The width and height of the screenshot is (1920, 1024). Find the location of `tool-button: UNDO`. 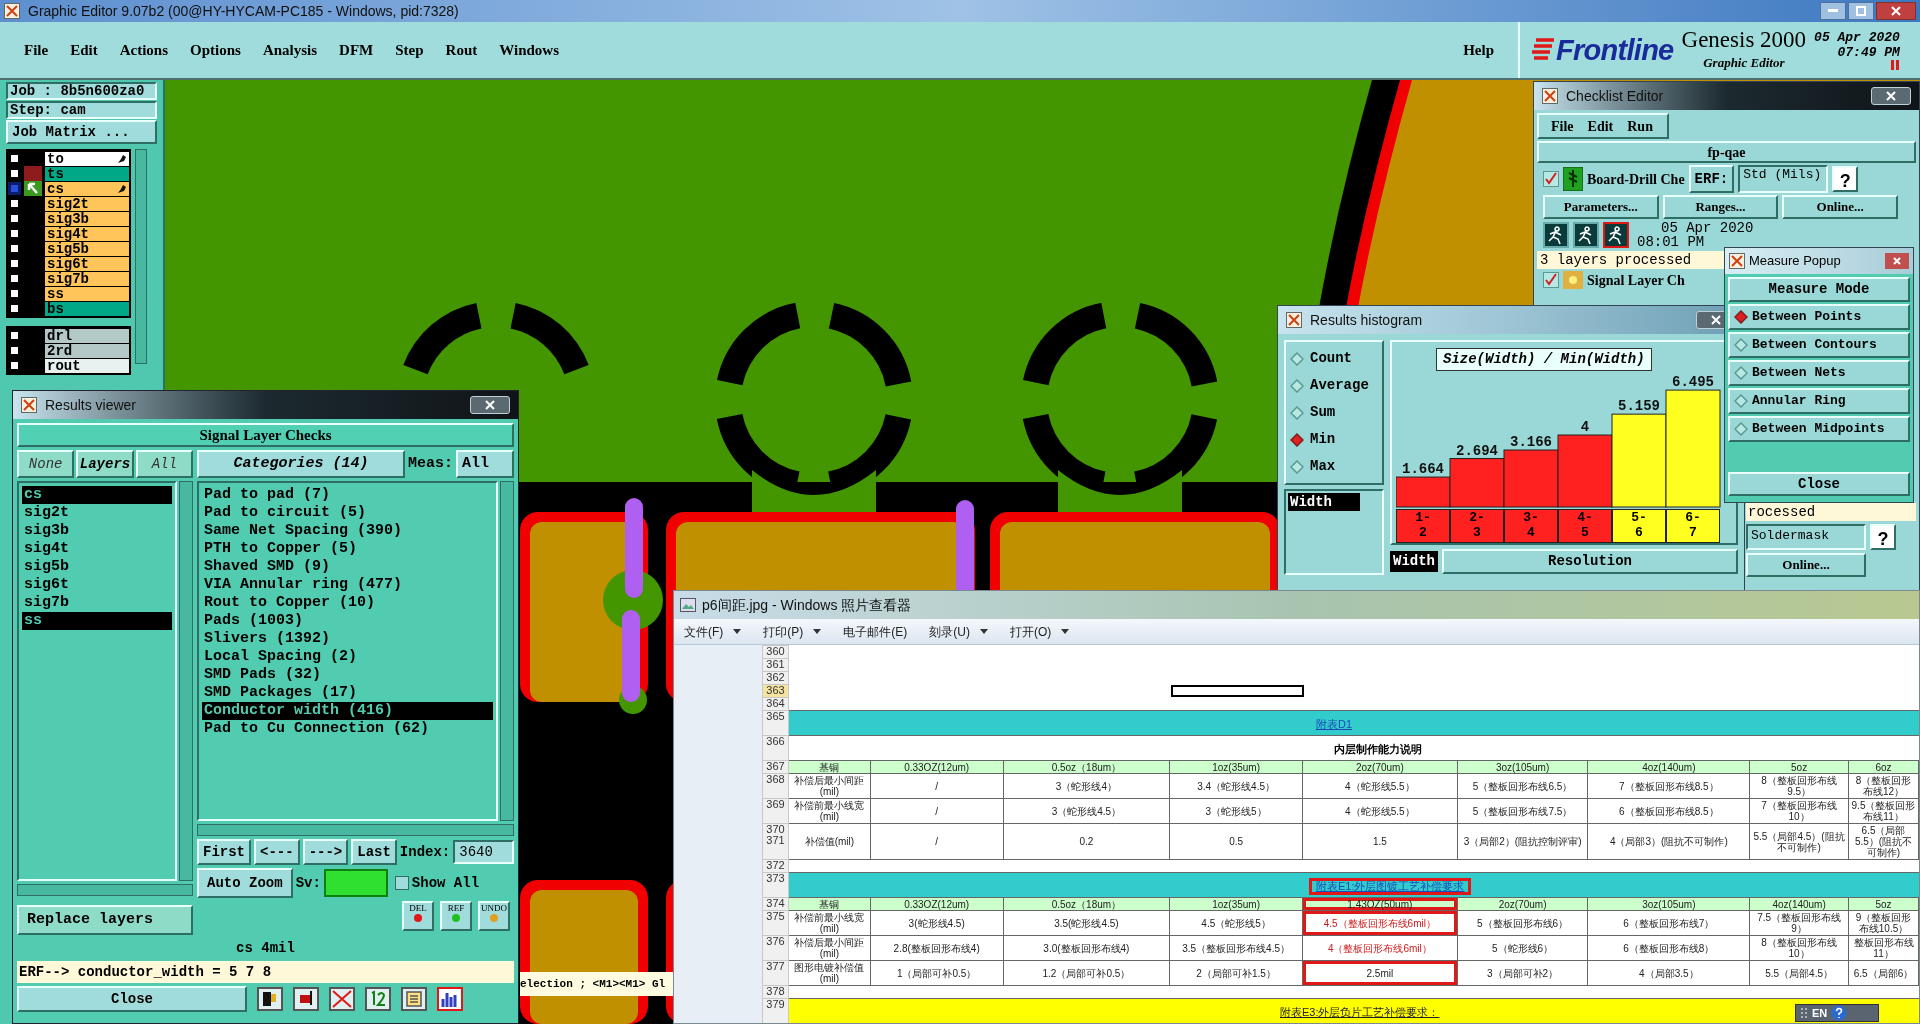

tool-button: UNDO is located at coordinates (494, 916).